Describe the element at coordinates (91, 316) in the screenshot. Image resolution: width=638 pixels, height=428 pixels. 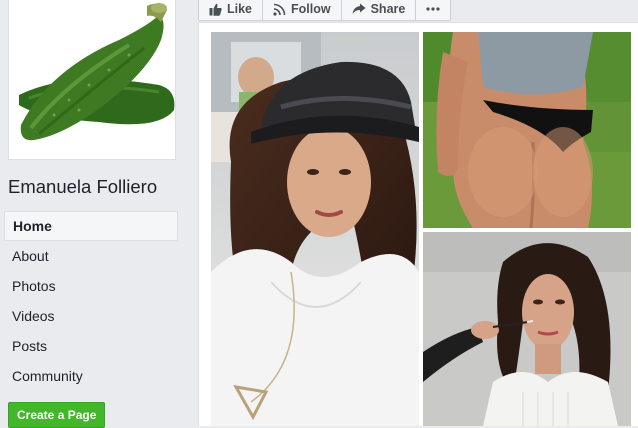
I see `nav-item-videos: Videos` at that location.